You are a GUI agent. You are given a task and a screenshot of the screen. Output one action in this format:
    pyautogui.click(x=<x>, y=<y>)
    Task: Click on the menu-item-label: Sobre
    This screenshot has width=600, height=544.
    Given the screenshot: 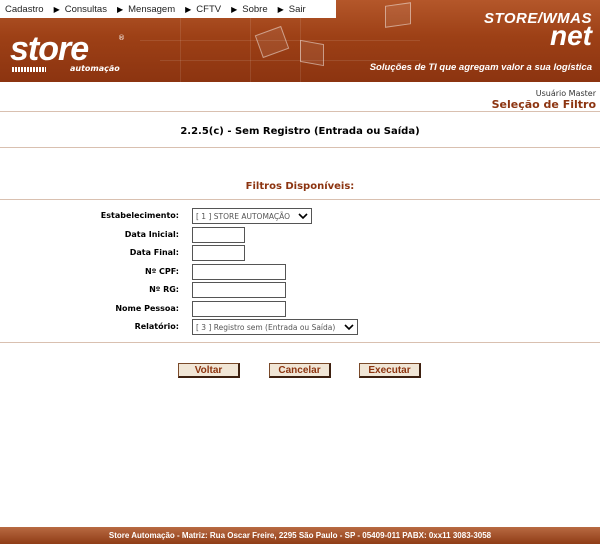 What is the action you would take?
    pyautogui.click(x=255, y=9)
    